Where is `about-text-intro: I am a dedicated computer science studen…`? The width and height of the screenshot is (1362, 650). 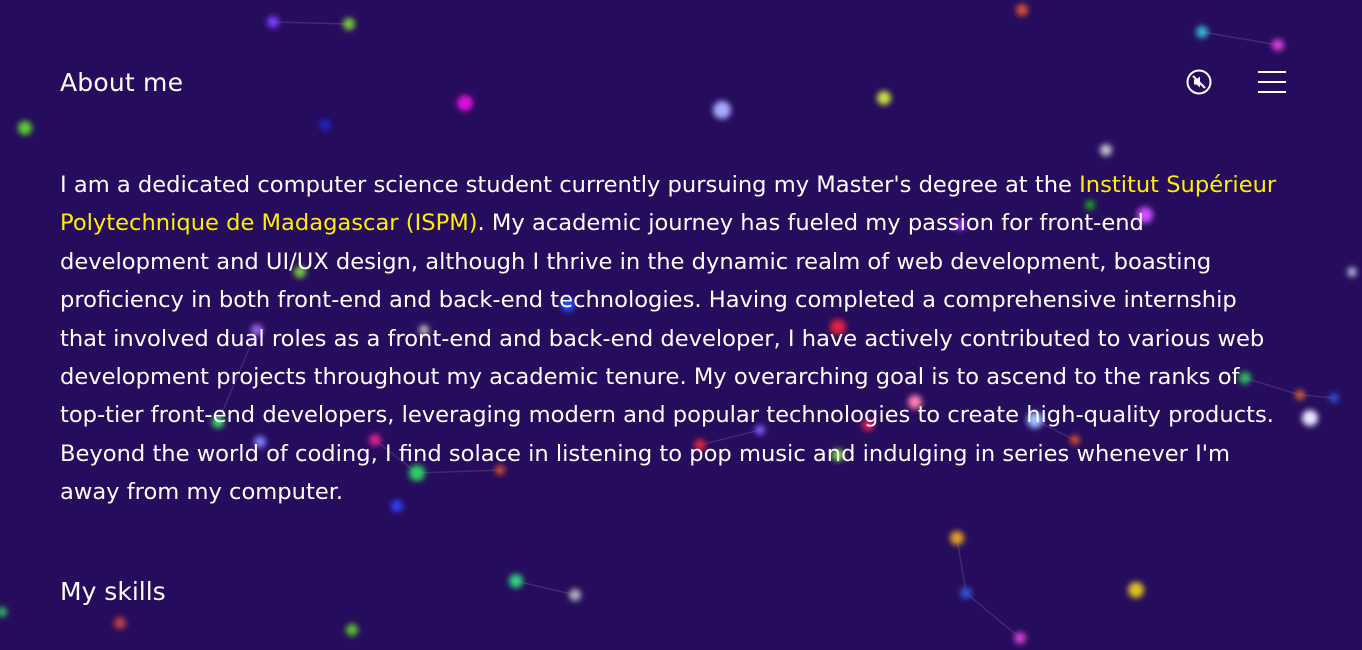 about-text-intro: I am a dedicated computer science studen… is located at coordinates (570, 185).